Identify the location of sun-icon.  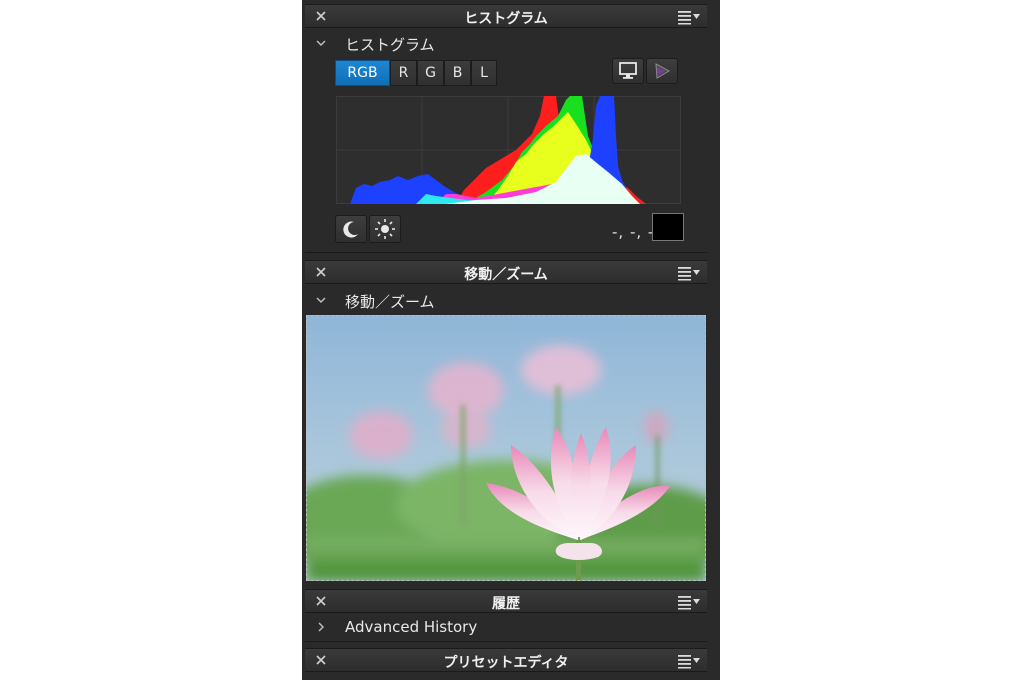
(385, 229).